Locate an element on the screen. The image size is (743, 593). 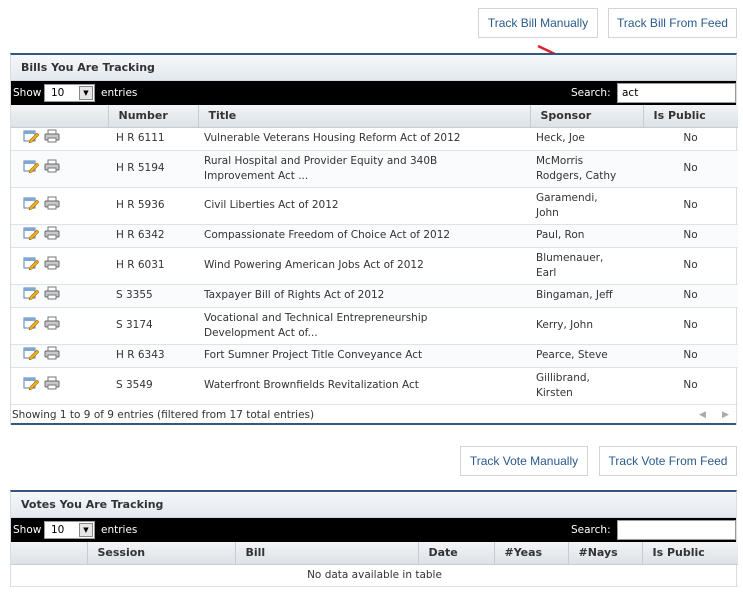
track-vote-manually-button: Track Vote Manually is located at coordinates (524, 461).